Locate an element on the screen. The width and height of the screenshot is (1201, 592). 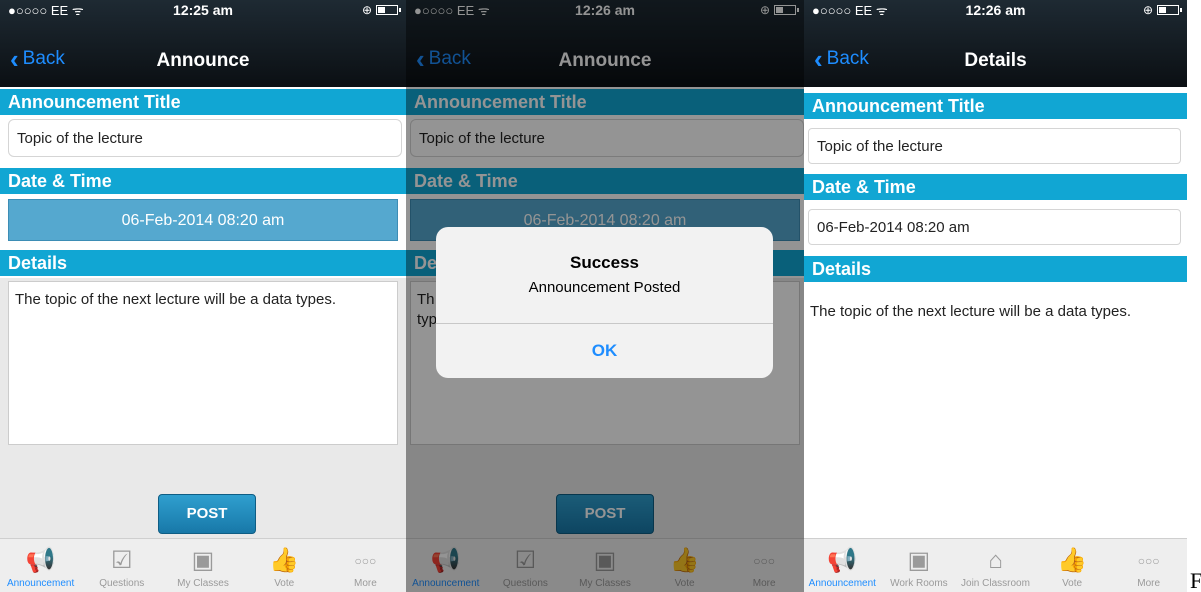
status-time: 12:25 am is located at coordinates (203, 10).